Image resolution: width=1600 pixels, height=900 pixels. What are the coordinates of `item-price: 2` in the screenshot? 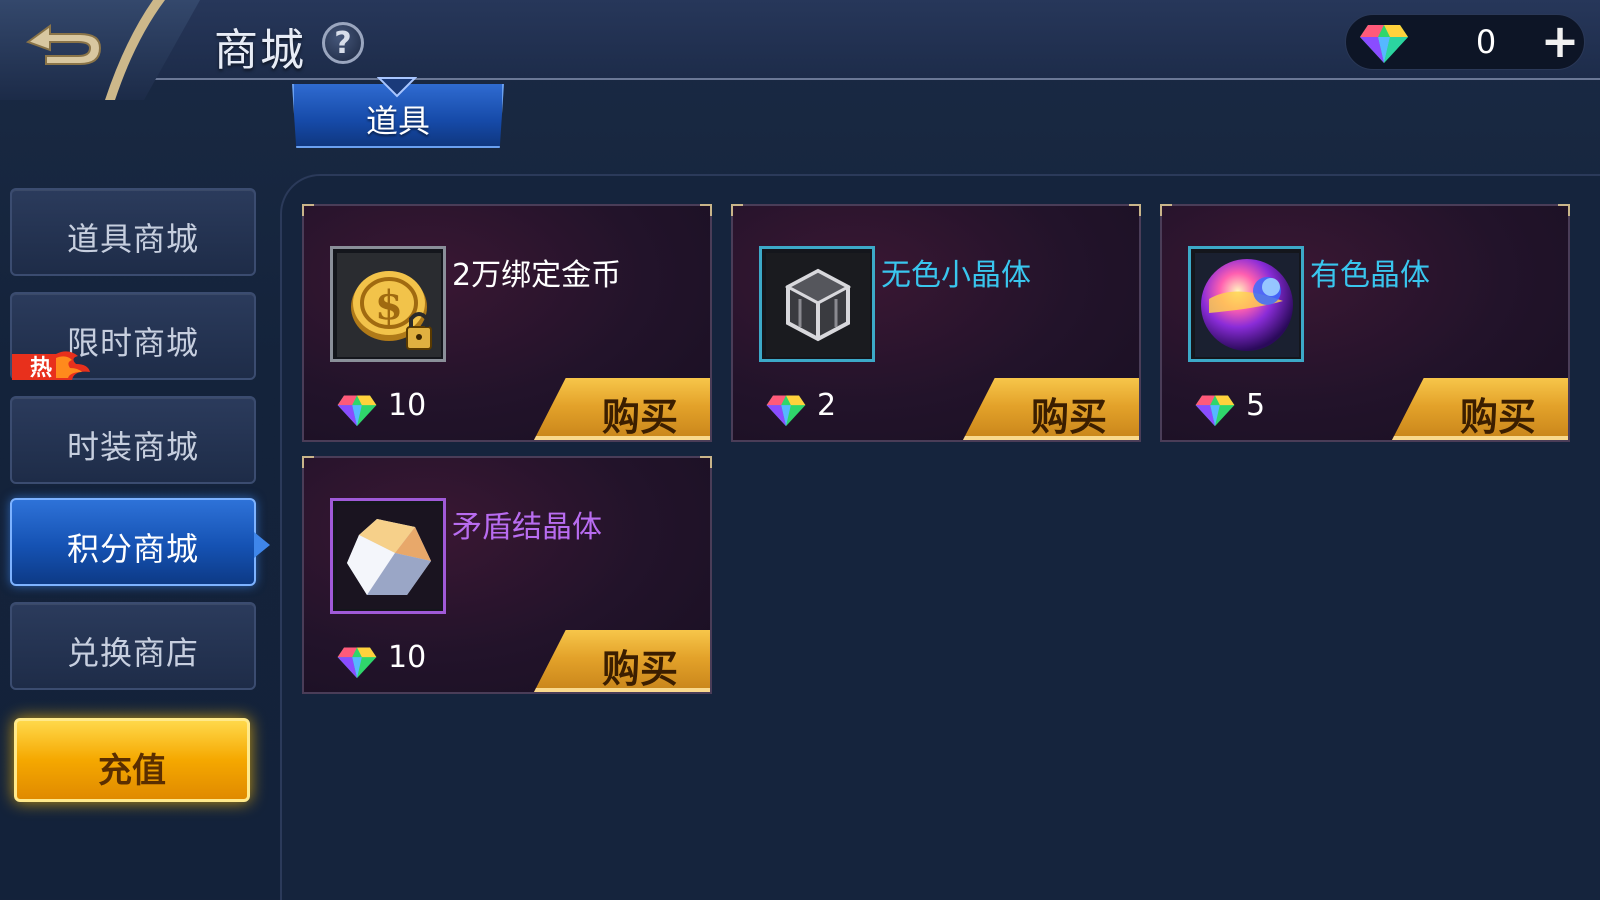 It's located at (827, 405).